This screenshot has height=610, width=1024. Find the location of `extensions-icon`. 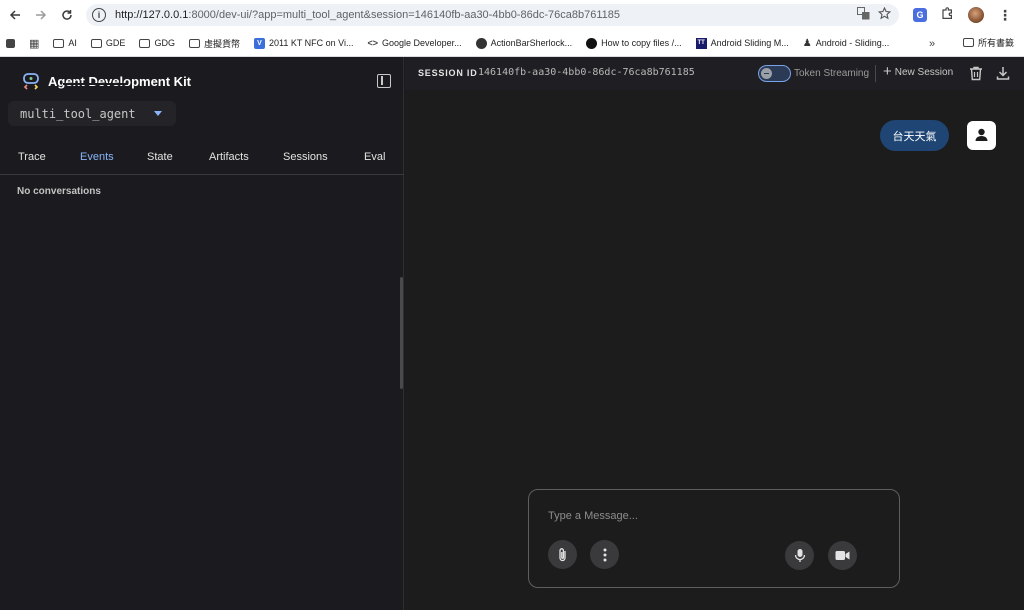

extensions-icon is located at coordinates (947, 15).